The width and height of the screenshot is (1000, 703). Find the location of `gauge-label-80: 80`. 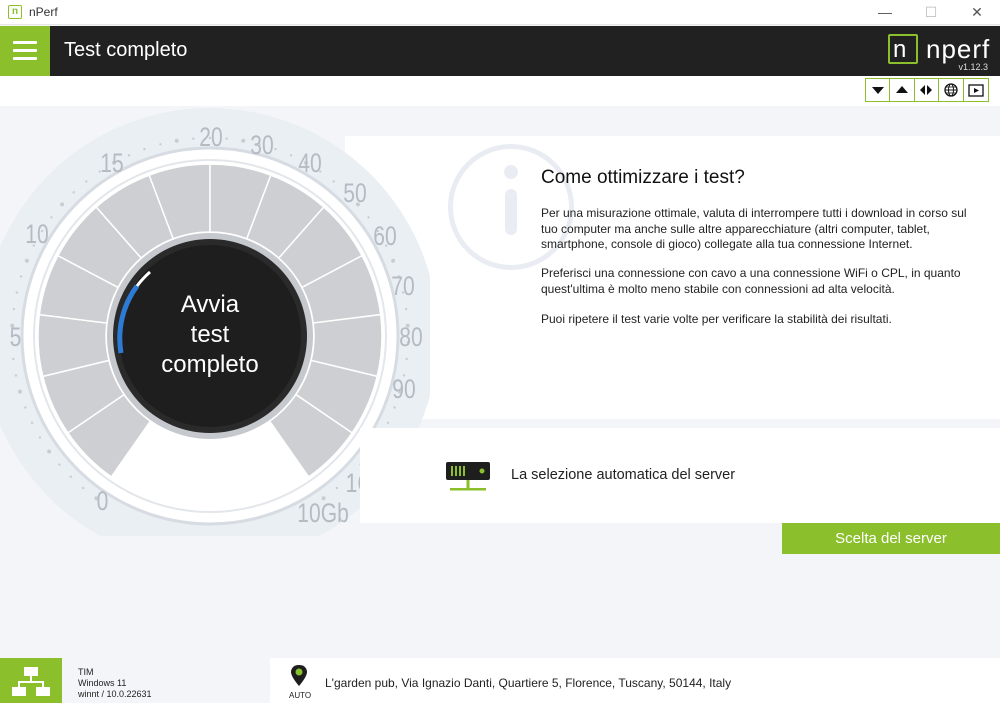

gauge-label-80: 80 is located at coordinates (411, 337).